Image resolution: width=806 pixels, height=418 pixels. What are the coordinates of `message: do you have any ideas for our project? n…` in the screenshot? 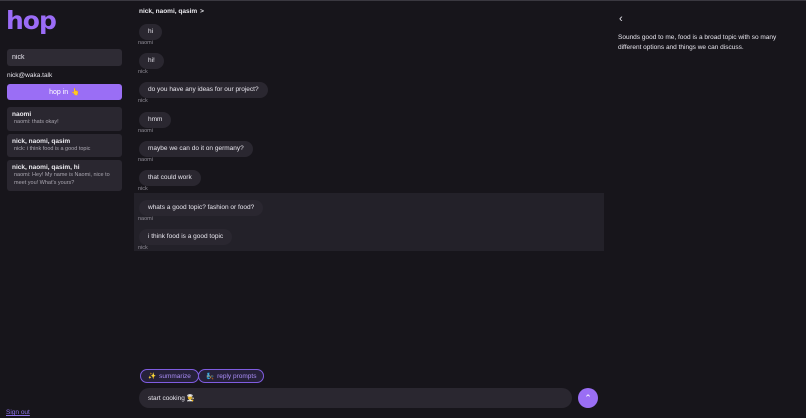 It's located at (369, 91).